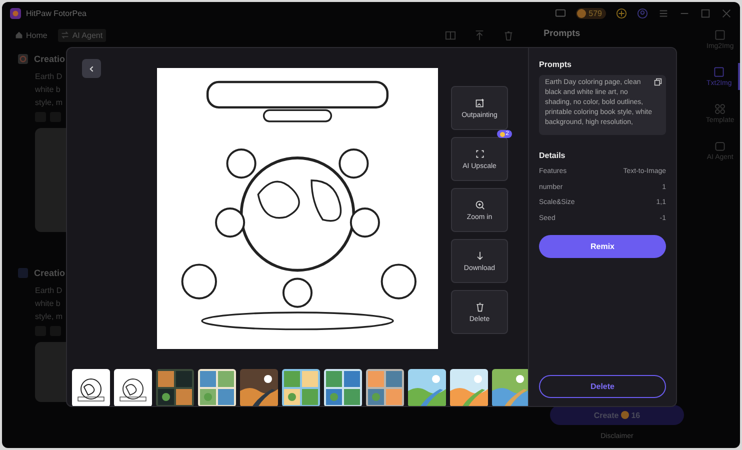  I want to click on home-icon, so click(19, 35).